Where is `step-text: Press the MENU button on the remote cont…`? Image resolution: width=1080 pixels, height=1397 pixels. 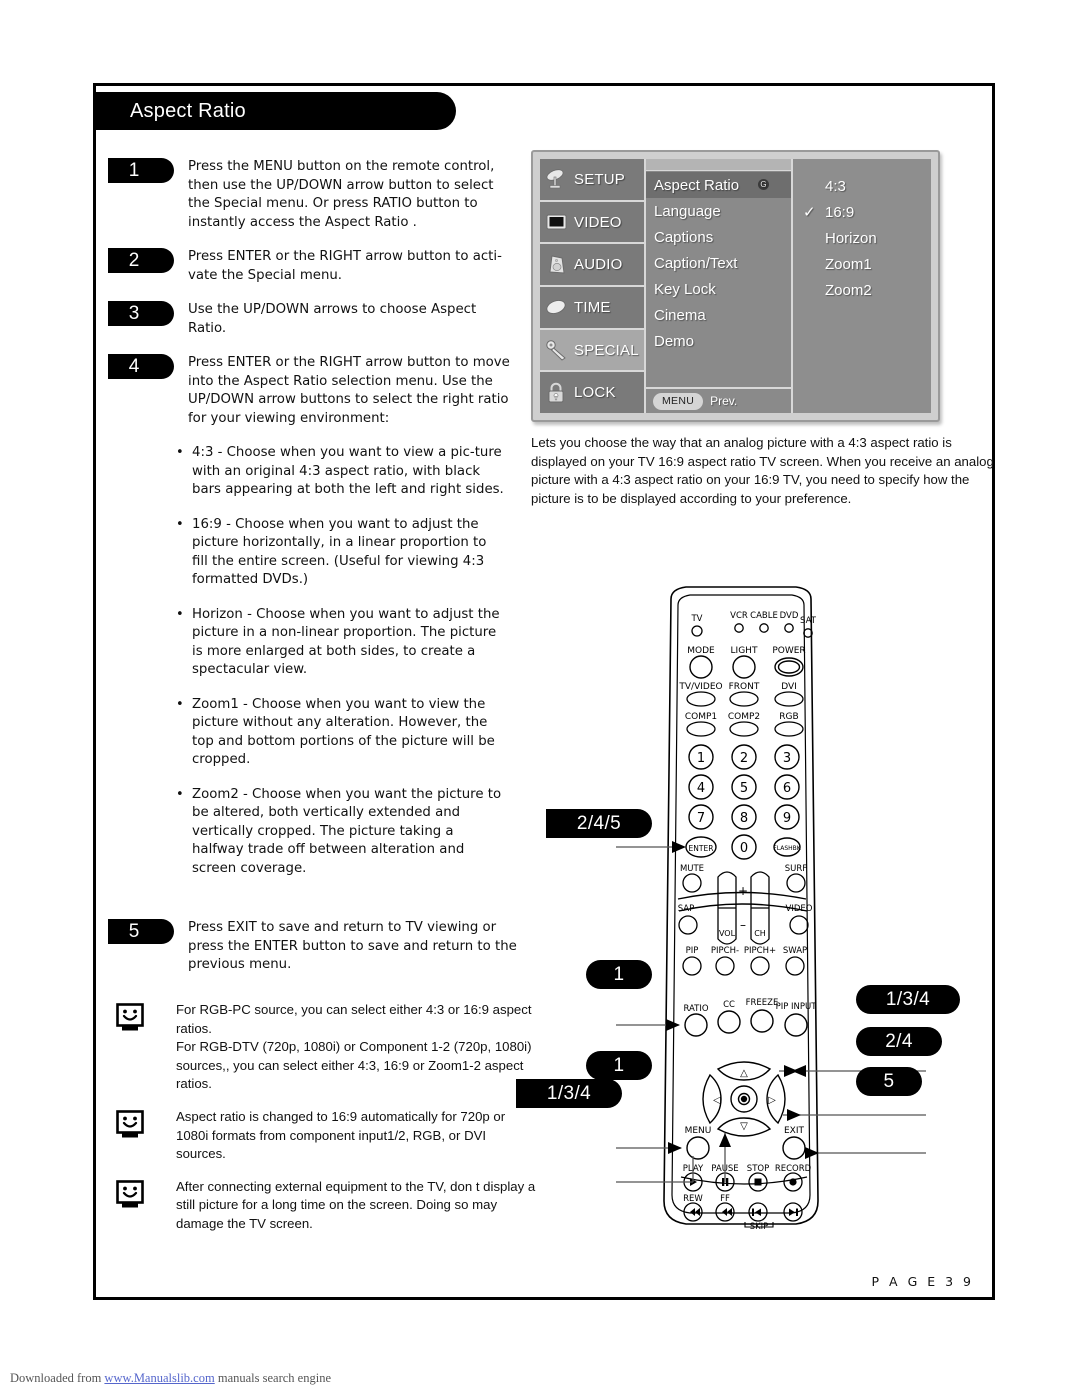 step-text: Press the MENU button on the remote cont… is located at coordinates (341, 194).